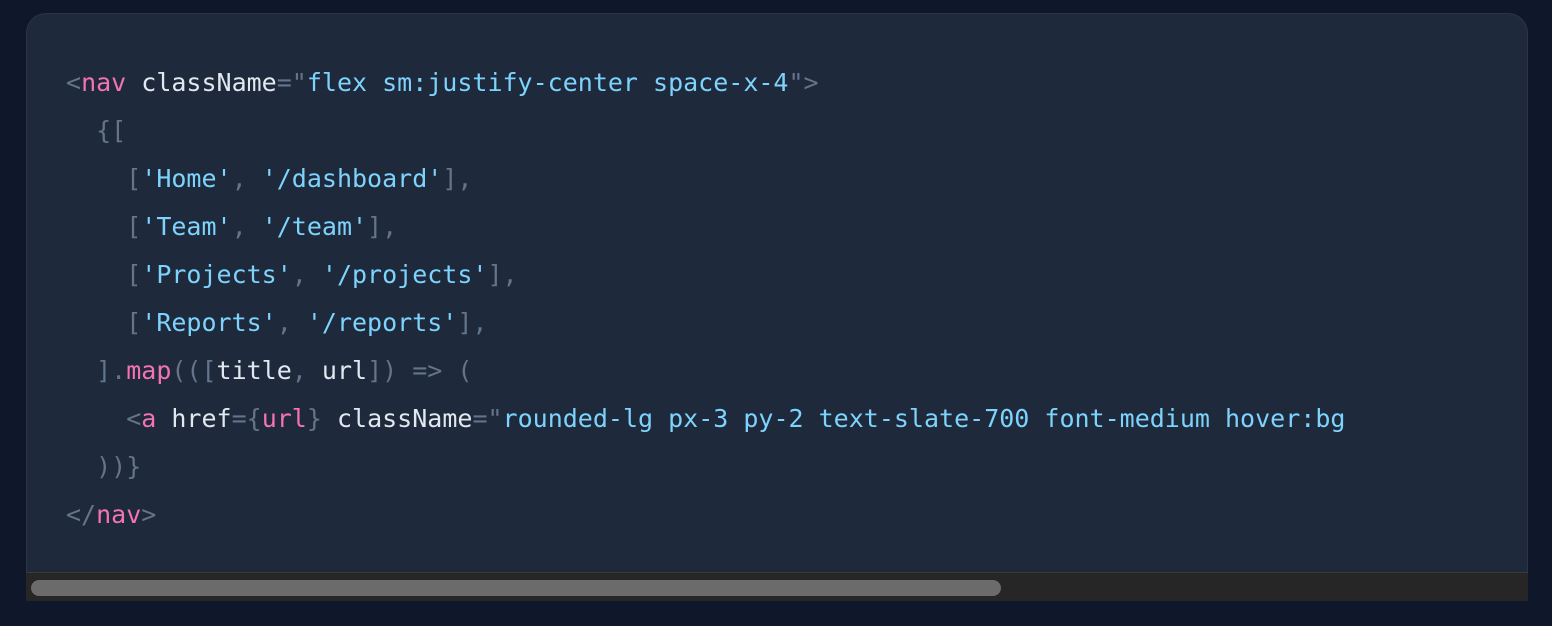 The height and width of the screenshot is (626, 1552). What do you see at coordinates (797, 515) in the screenshot?
I see `code-line: </nav>` at bounding box center [797, 515].